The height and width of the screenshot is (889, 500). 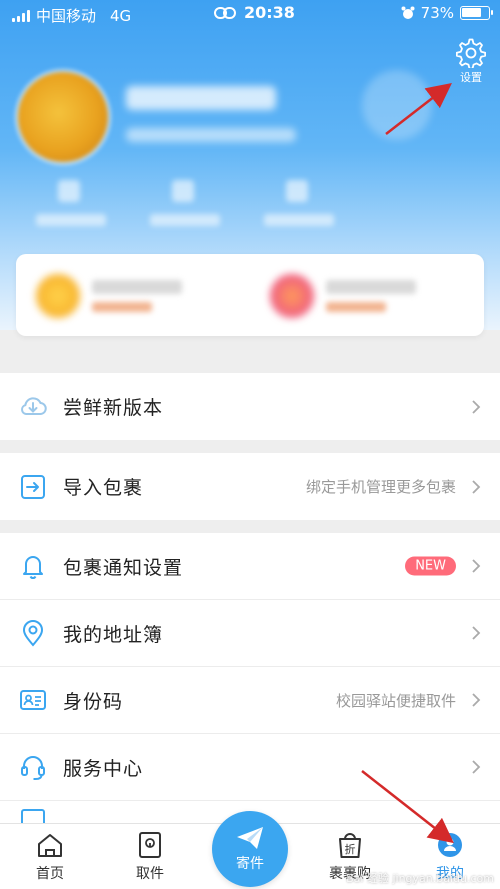 What do you see at coordinates (113, 408) in the screenshot?
I see `menu-label: 尝鲜新版本` at bounding box center [113, 408].